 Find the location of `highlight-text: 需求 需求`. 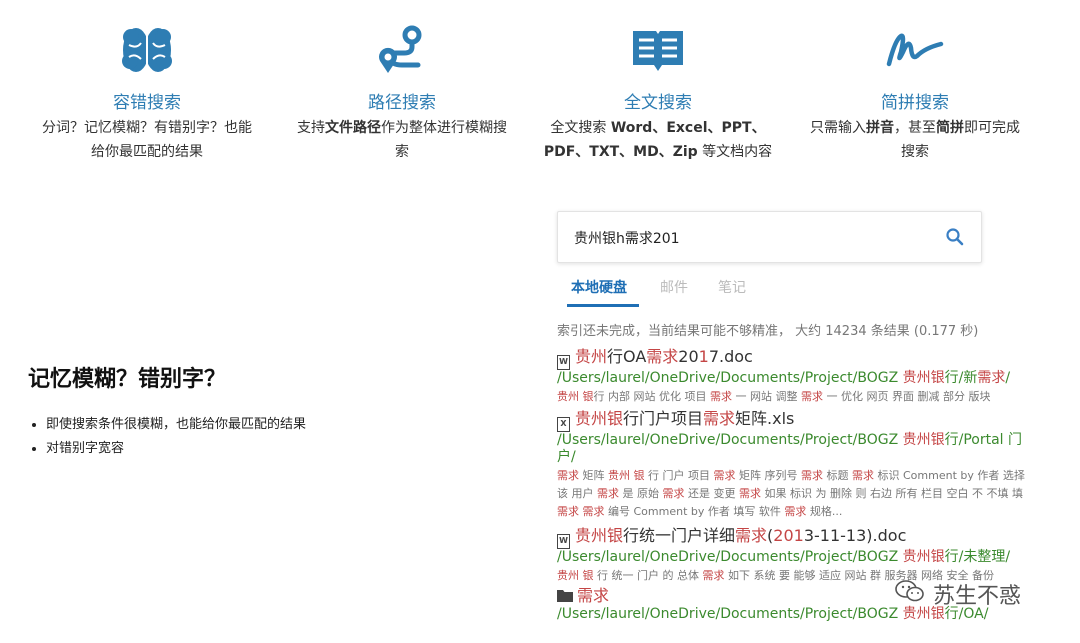

highlight-text: 需求 需求 is located at coordinates (581, 511).